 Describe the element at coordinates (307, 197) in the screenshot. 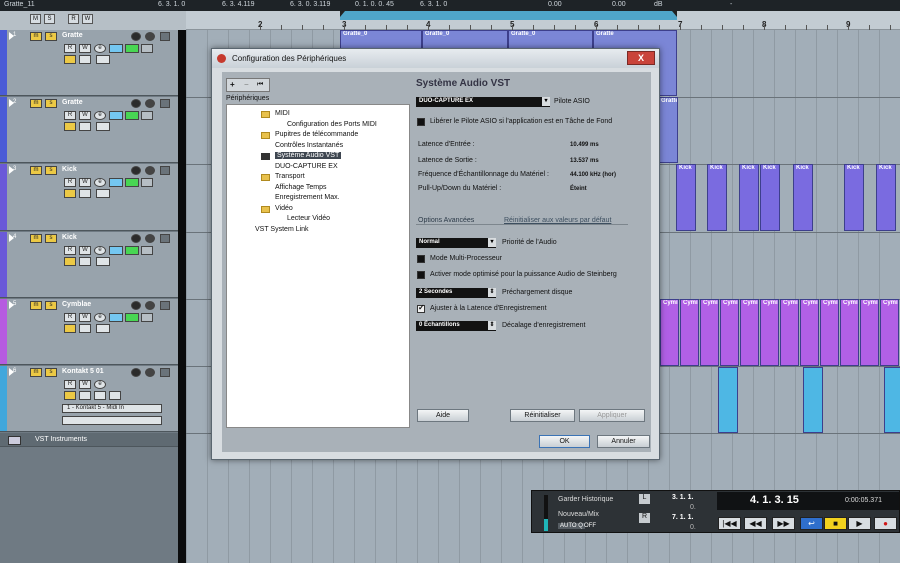

I see `tree-item: Enregistrement Max.` at that location.